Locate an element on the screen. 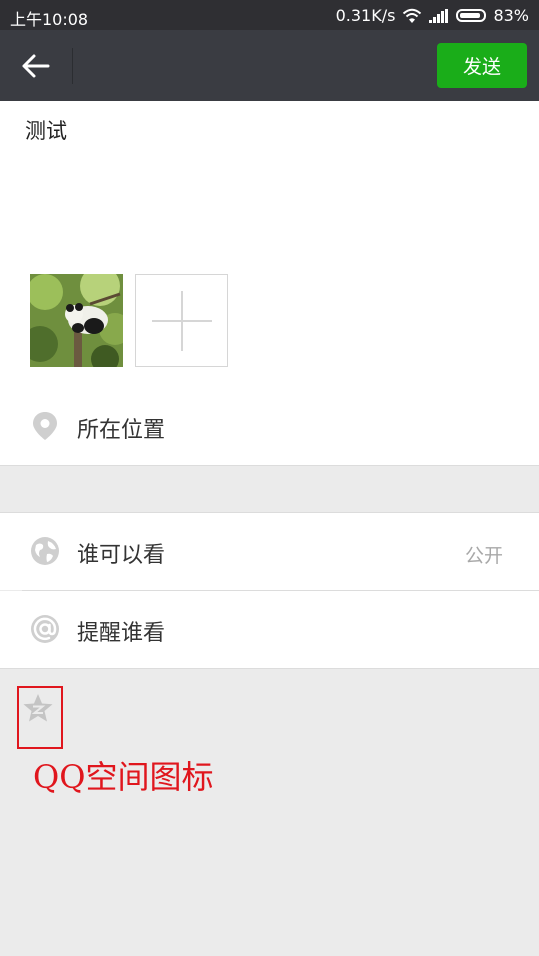  globe-icon is located at coordinates (45, 551).